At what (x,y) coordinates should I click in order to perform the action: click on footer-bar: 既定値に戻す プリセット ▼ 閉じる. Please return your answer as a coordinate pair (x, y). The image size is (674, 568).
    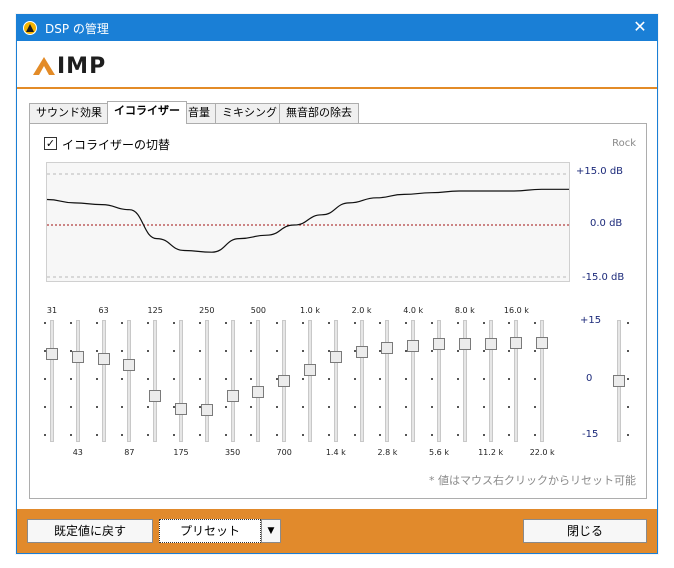
    Looking at the image, I should click on (337, 531).